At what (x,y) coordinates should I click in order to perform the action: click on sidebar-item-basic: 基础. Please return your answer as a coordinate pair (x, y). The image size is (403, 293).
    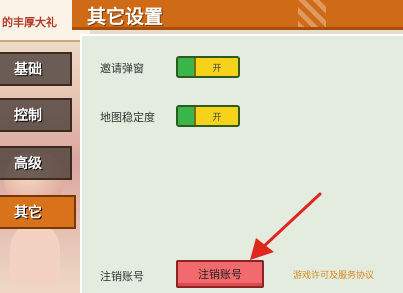
    Looking at the image, I should click on (36, 69).